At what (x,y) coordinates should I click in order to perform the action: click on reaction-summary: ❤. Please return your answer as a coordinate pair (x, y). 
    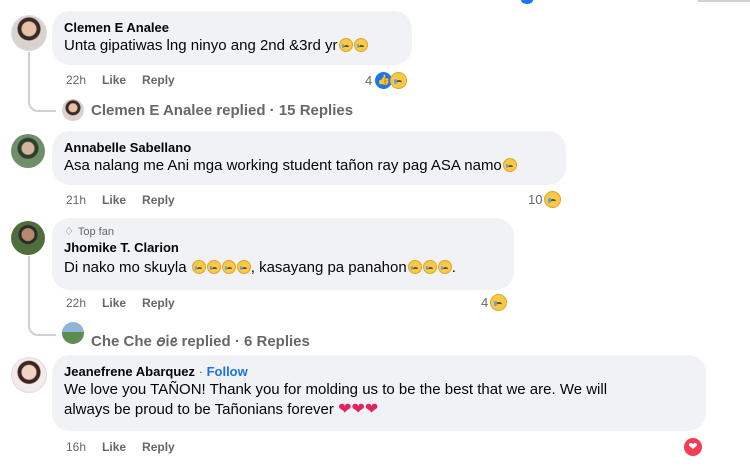
    Looking at the image, I should click on (693, 447).